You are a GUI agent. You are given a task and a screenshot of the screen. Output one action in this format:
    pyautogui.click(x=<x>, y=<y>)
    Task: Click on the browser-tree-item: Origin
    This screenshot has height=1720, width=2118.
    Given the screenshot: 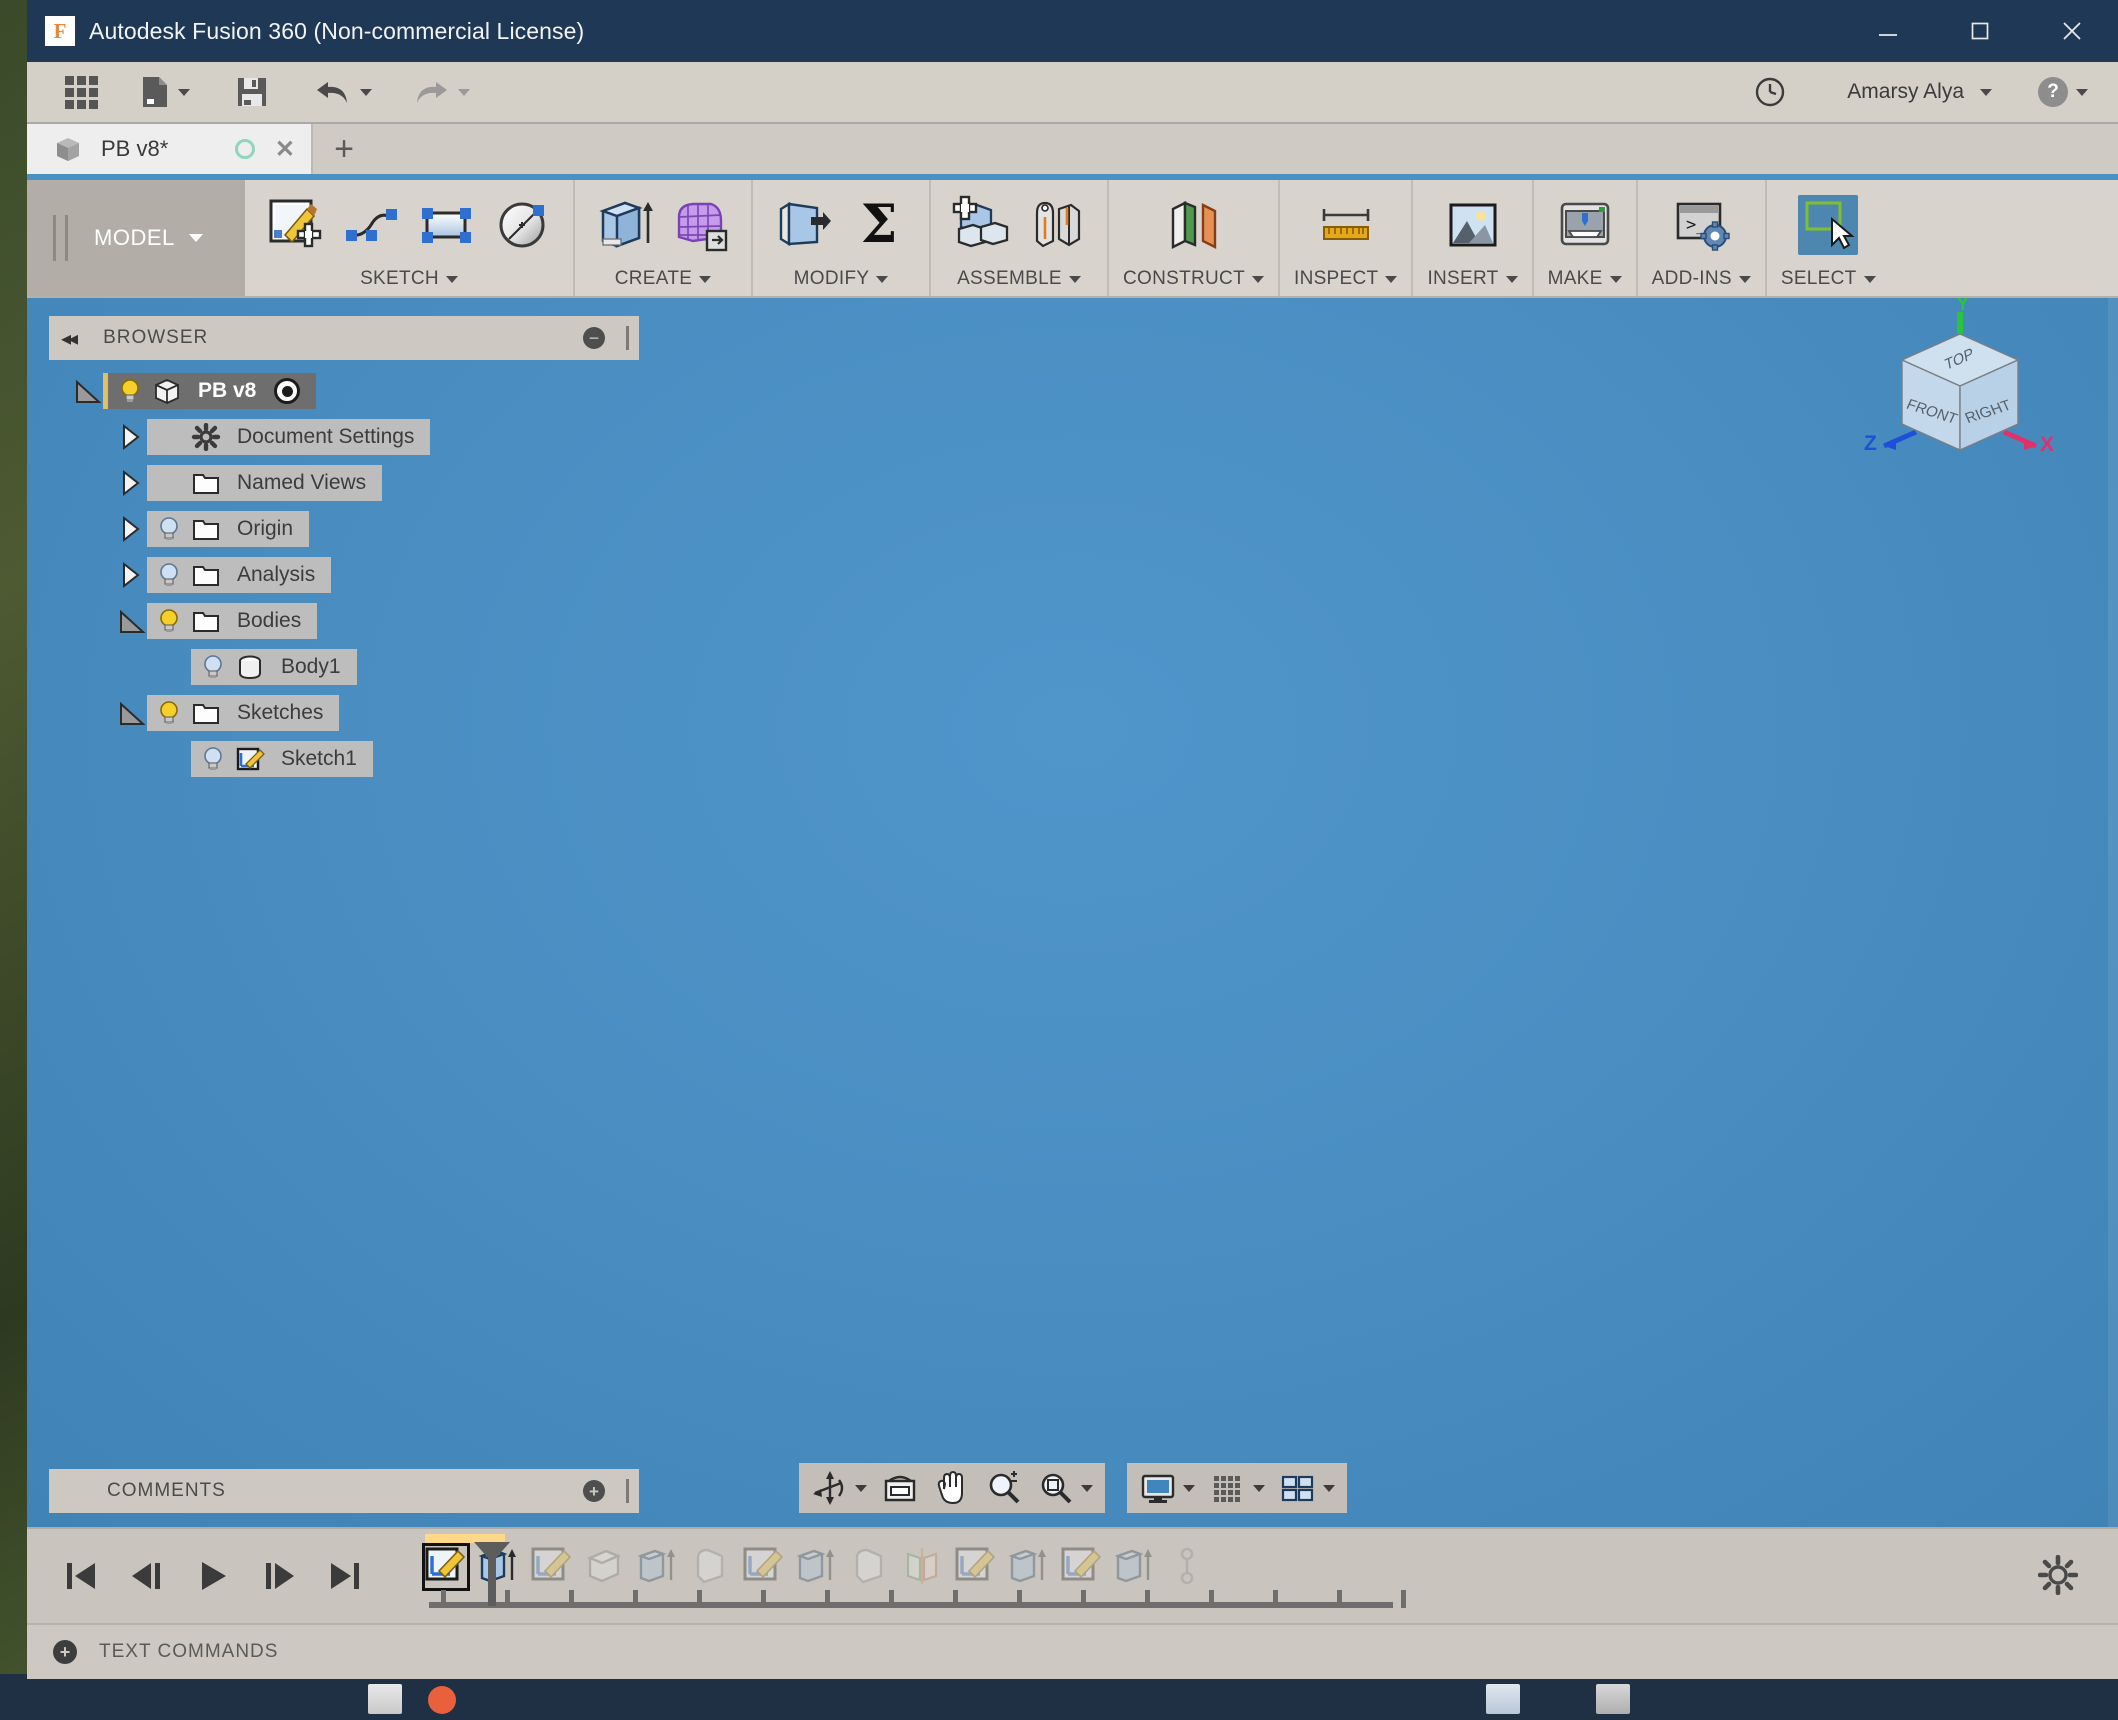 What is the action you would take?
    pyautogui.click(x=228, y=529)
    